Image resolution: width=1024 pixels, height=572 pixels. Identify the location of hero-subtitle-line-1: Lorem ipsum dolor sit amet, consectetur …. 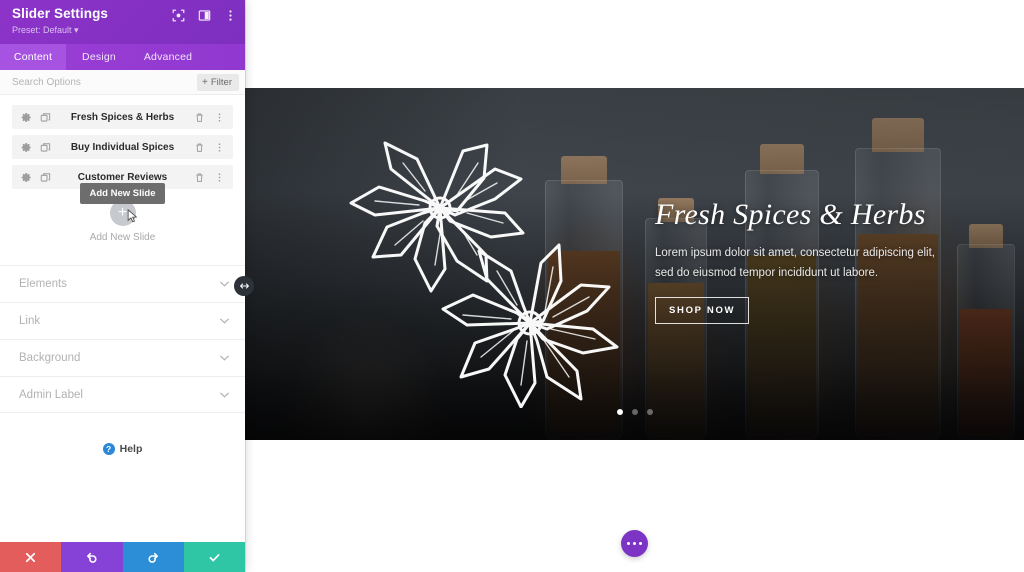
(795, 253).